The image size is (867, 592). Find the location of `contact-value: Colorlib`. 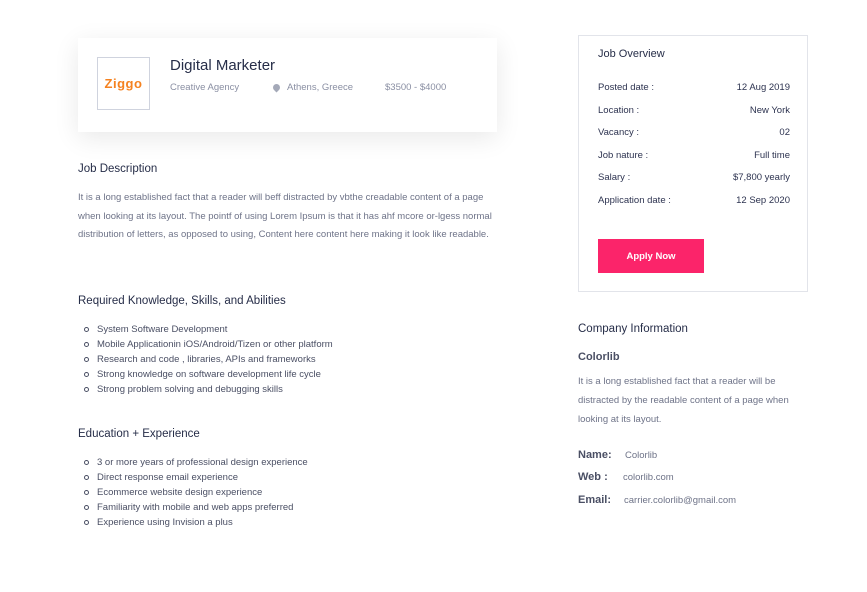

contact-value: Colorlib is located at coordinates (641, 455).